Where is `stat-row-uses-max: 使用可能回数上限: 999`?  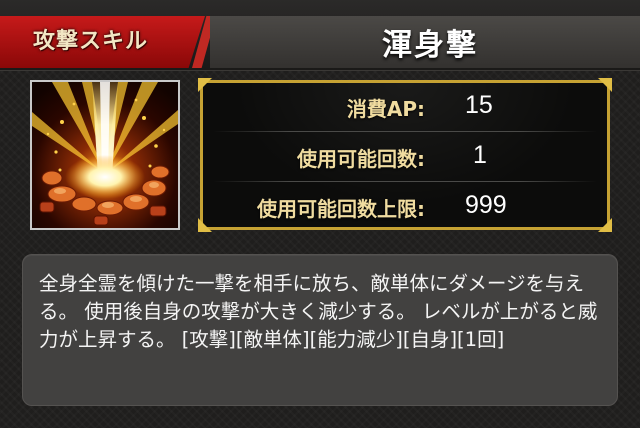
stat-row-uses-max: 使用可能回数上限: 999 is located at coordinates (405, 207).